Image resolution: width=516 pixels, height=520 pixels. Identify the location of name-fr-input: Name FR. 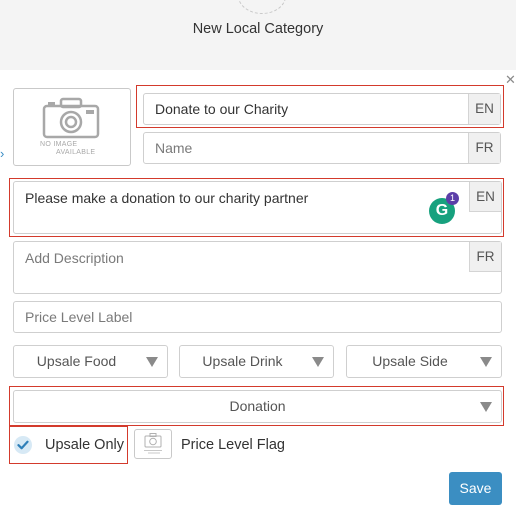
(322, 148).